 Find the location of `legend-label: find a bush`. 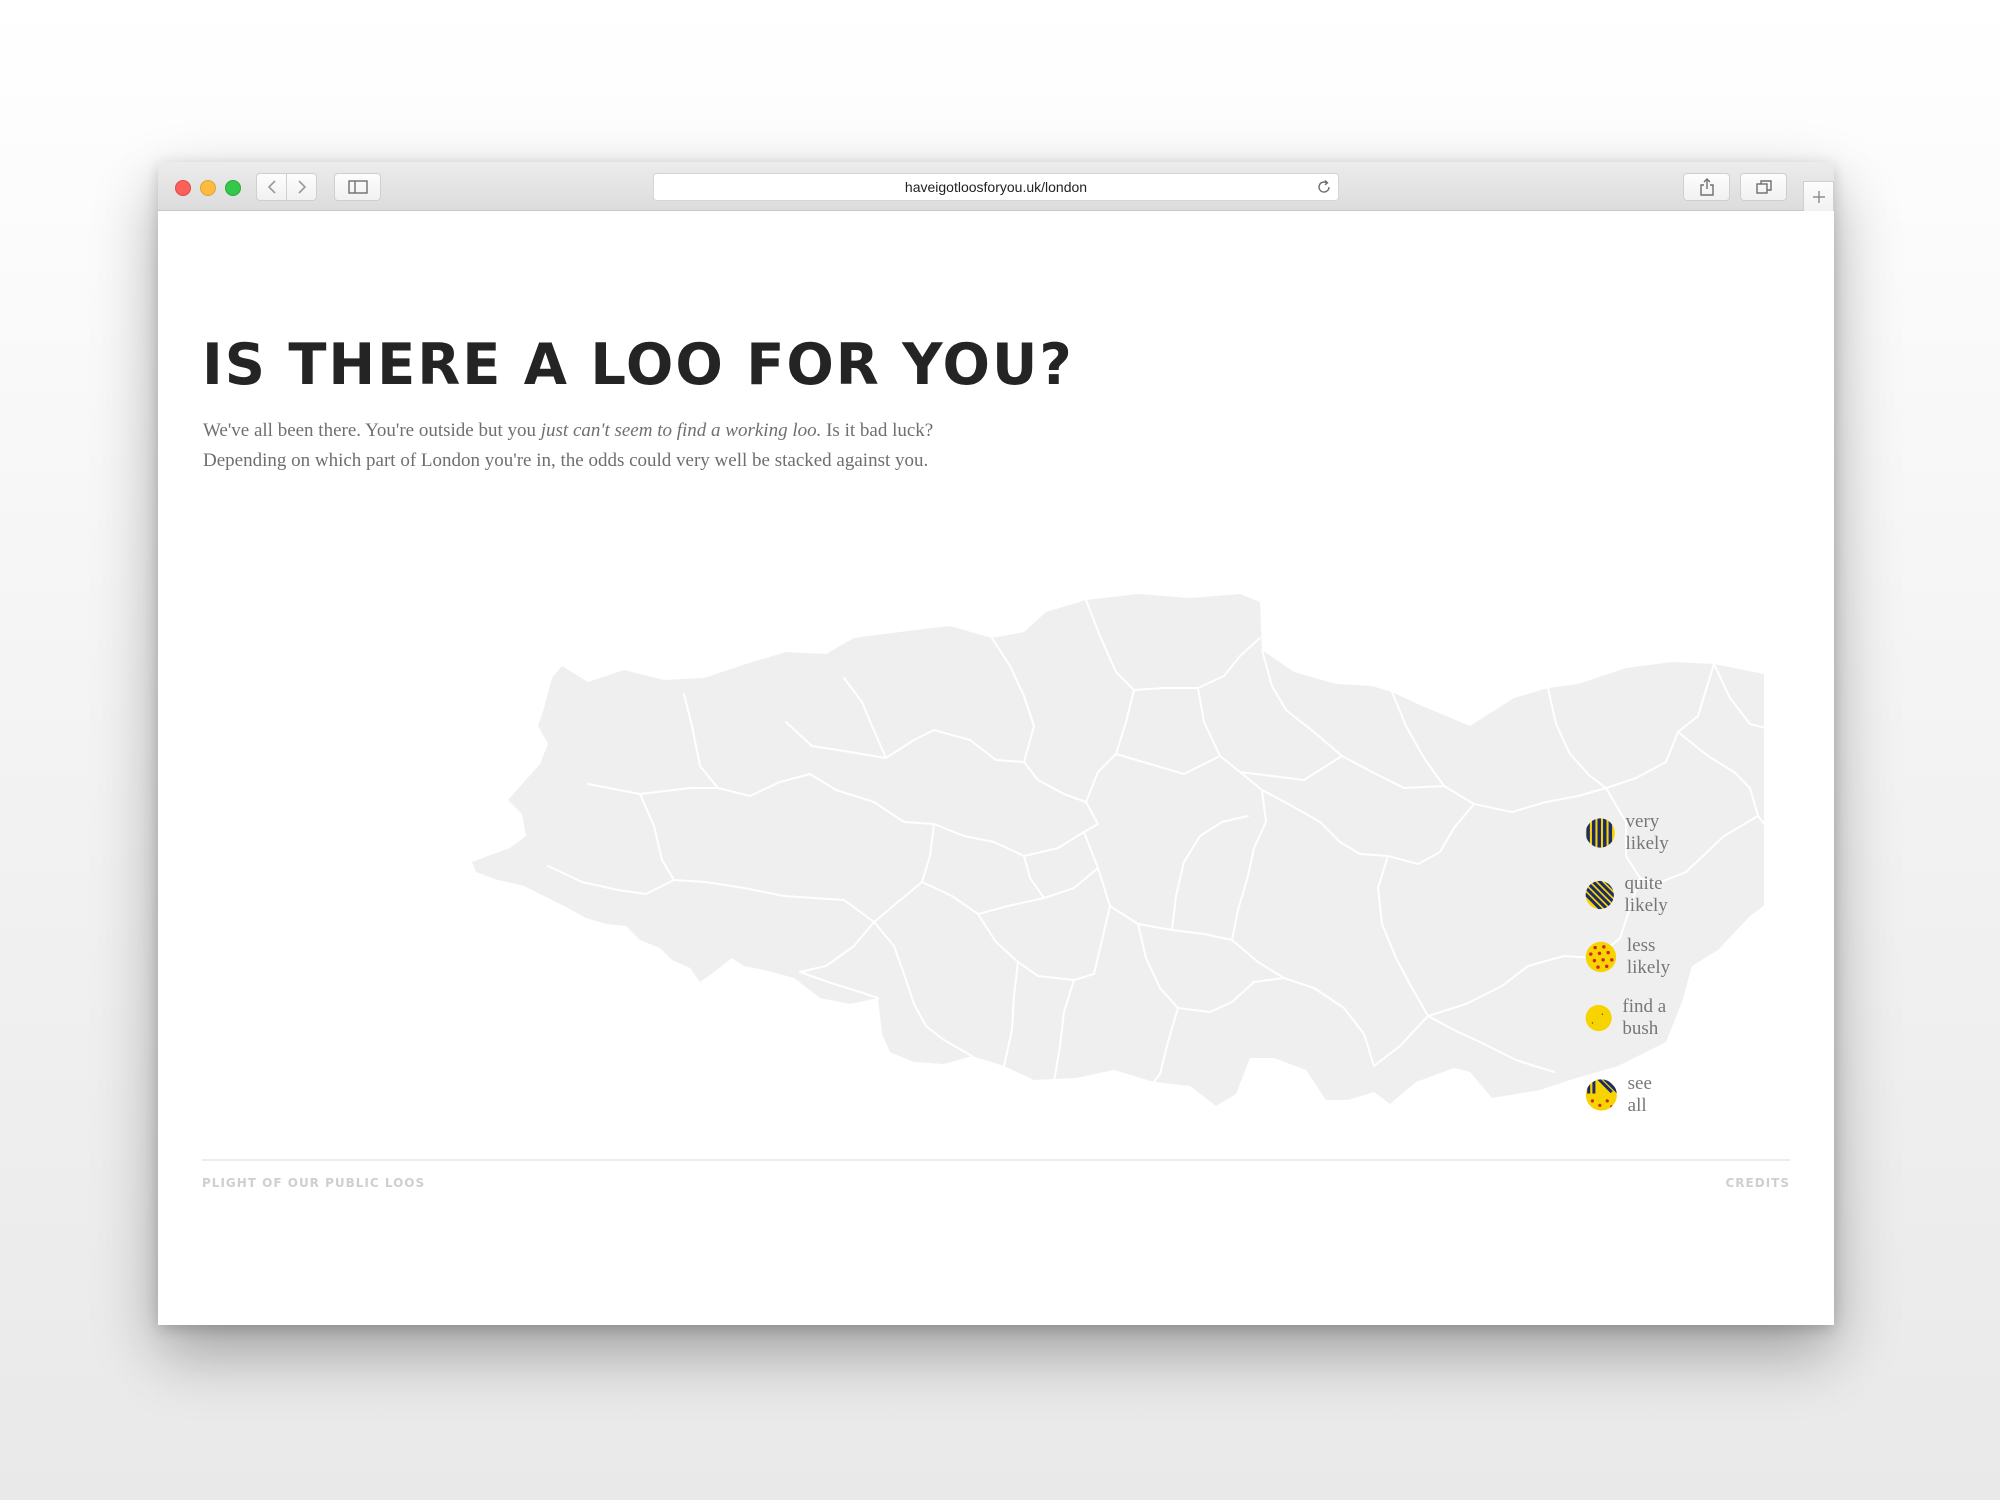

legend-label: find a bush is located at coordinates (1644, 1017).